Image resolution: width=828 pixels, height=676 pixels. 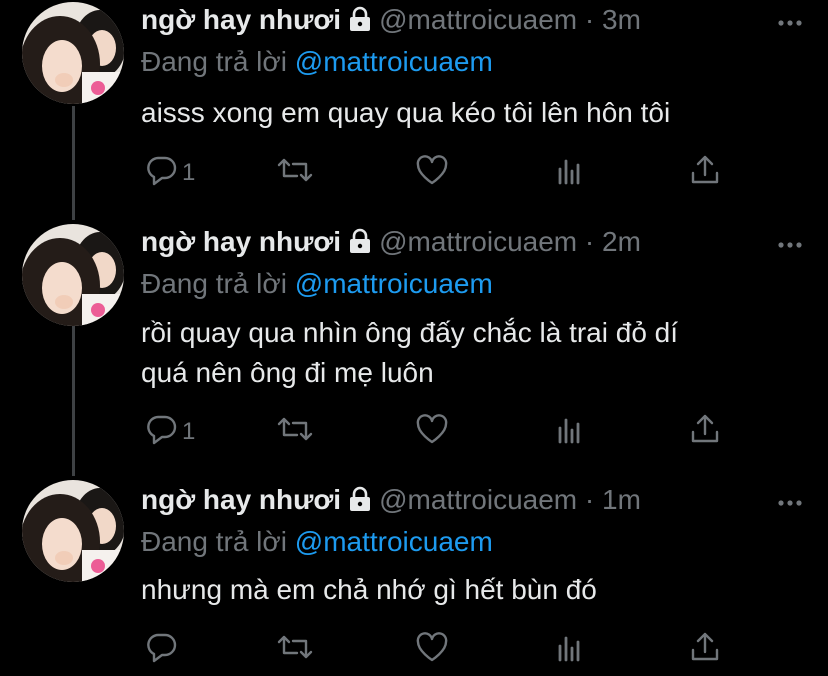 I want to click on tweet-text-line: nhưng mà em chả nhớ gì hết bùn đó, so click(x=369, y=589).